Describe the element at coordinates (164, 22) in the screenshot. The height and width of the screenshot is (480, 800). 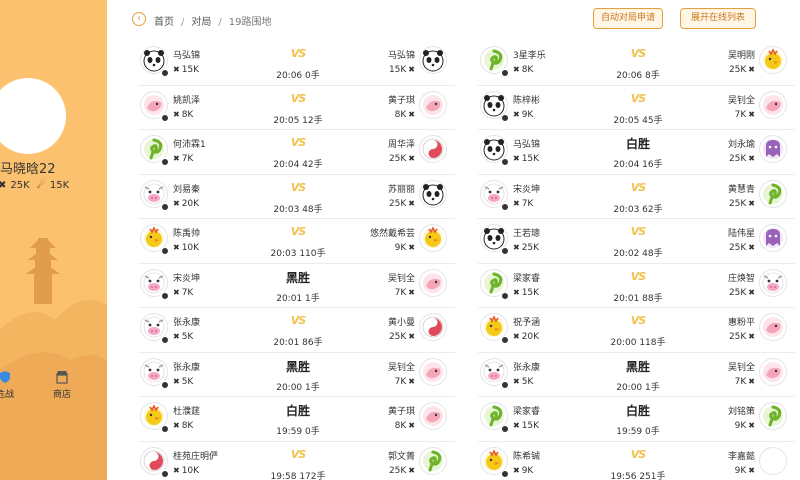
I see `breadcrumb-home: 首页` at that location.